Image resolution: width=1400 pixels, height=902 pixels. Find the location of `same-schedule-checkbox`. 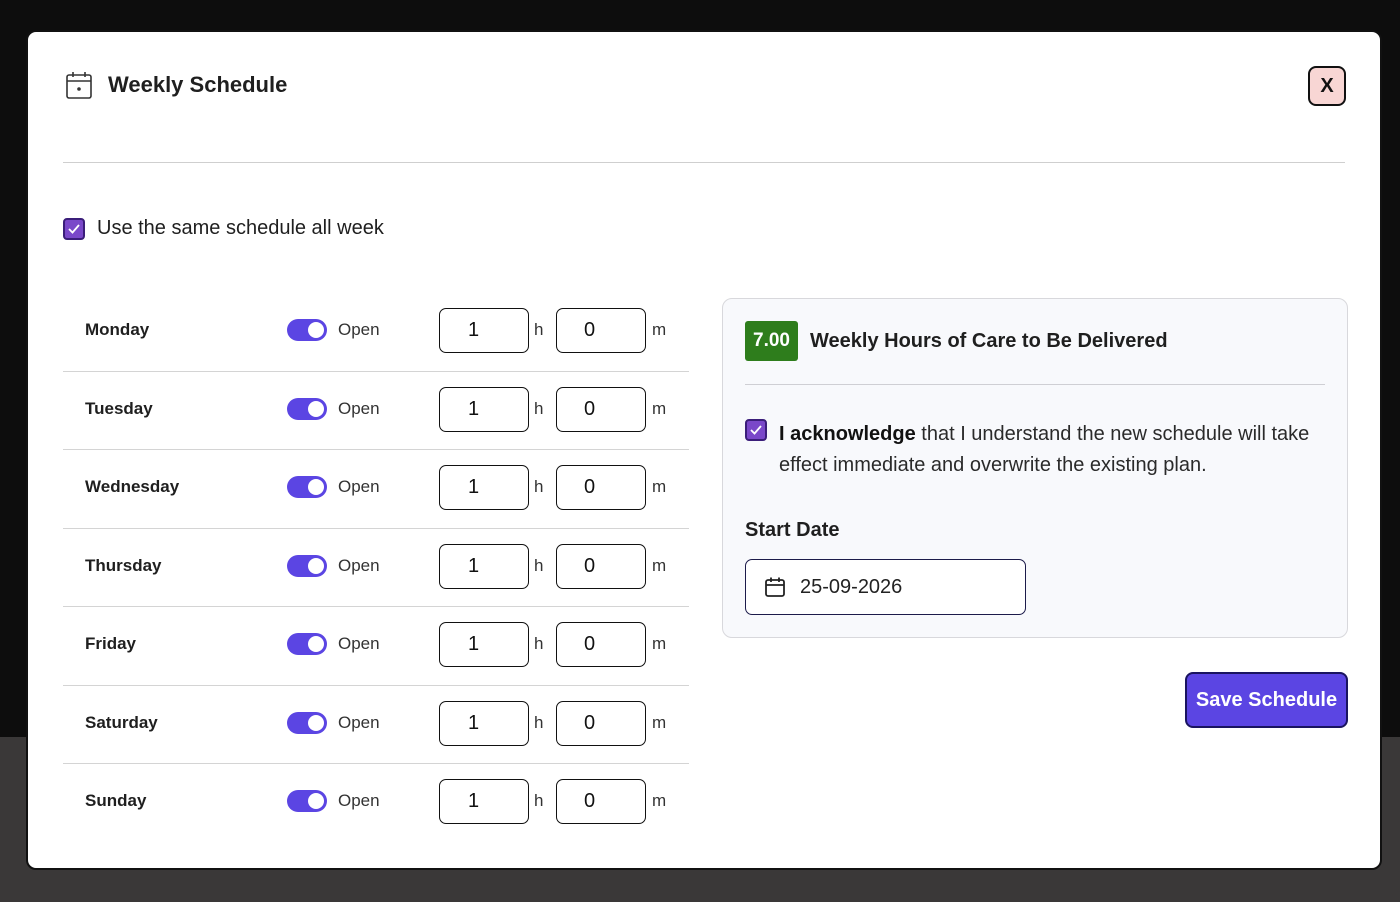

same-schedule-checkbox is located at coordinates (74, 228).